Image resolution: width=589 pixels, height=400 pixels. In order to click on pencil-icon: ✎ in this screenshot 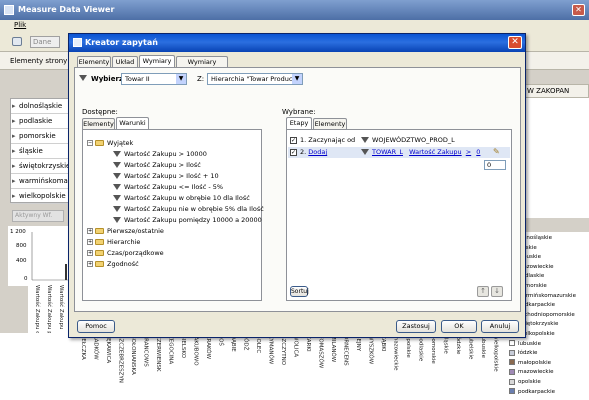, I will do `click(496, 151)`.